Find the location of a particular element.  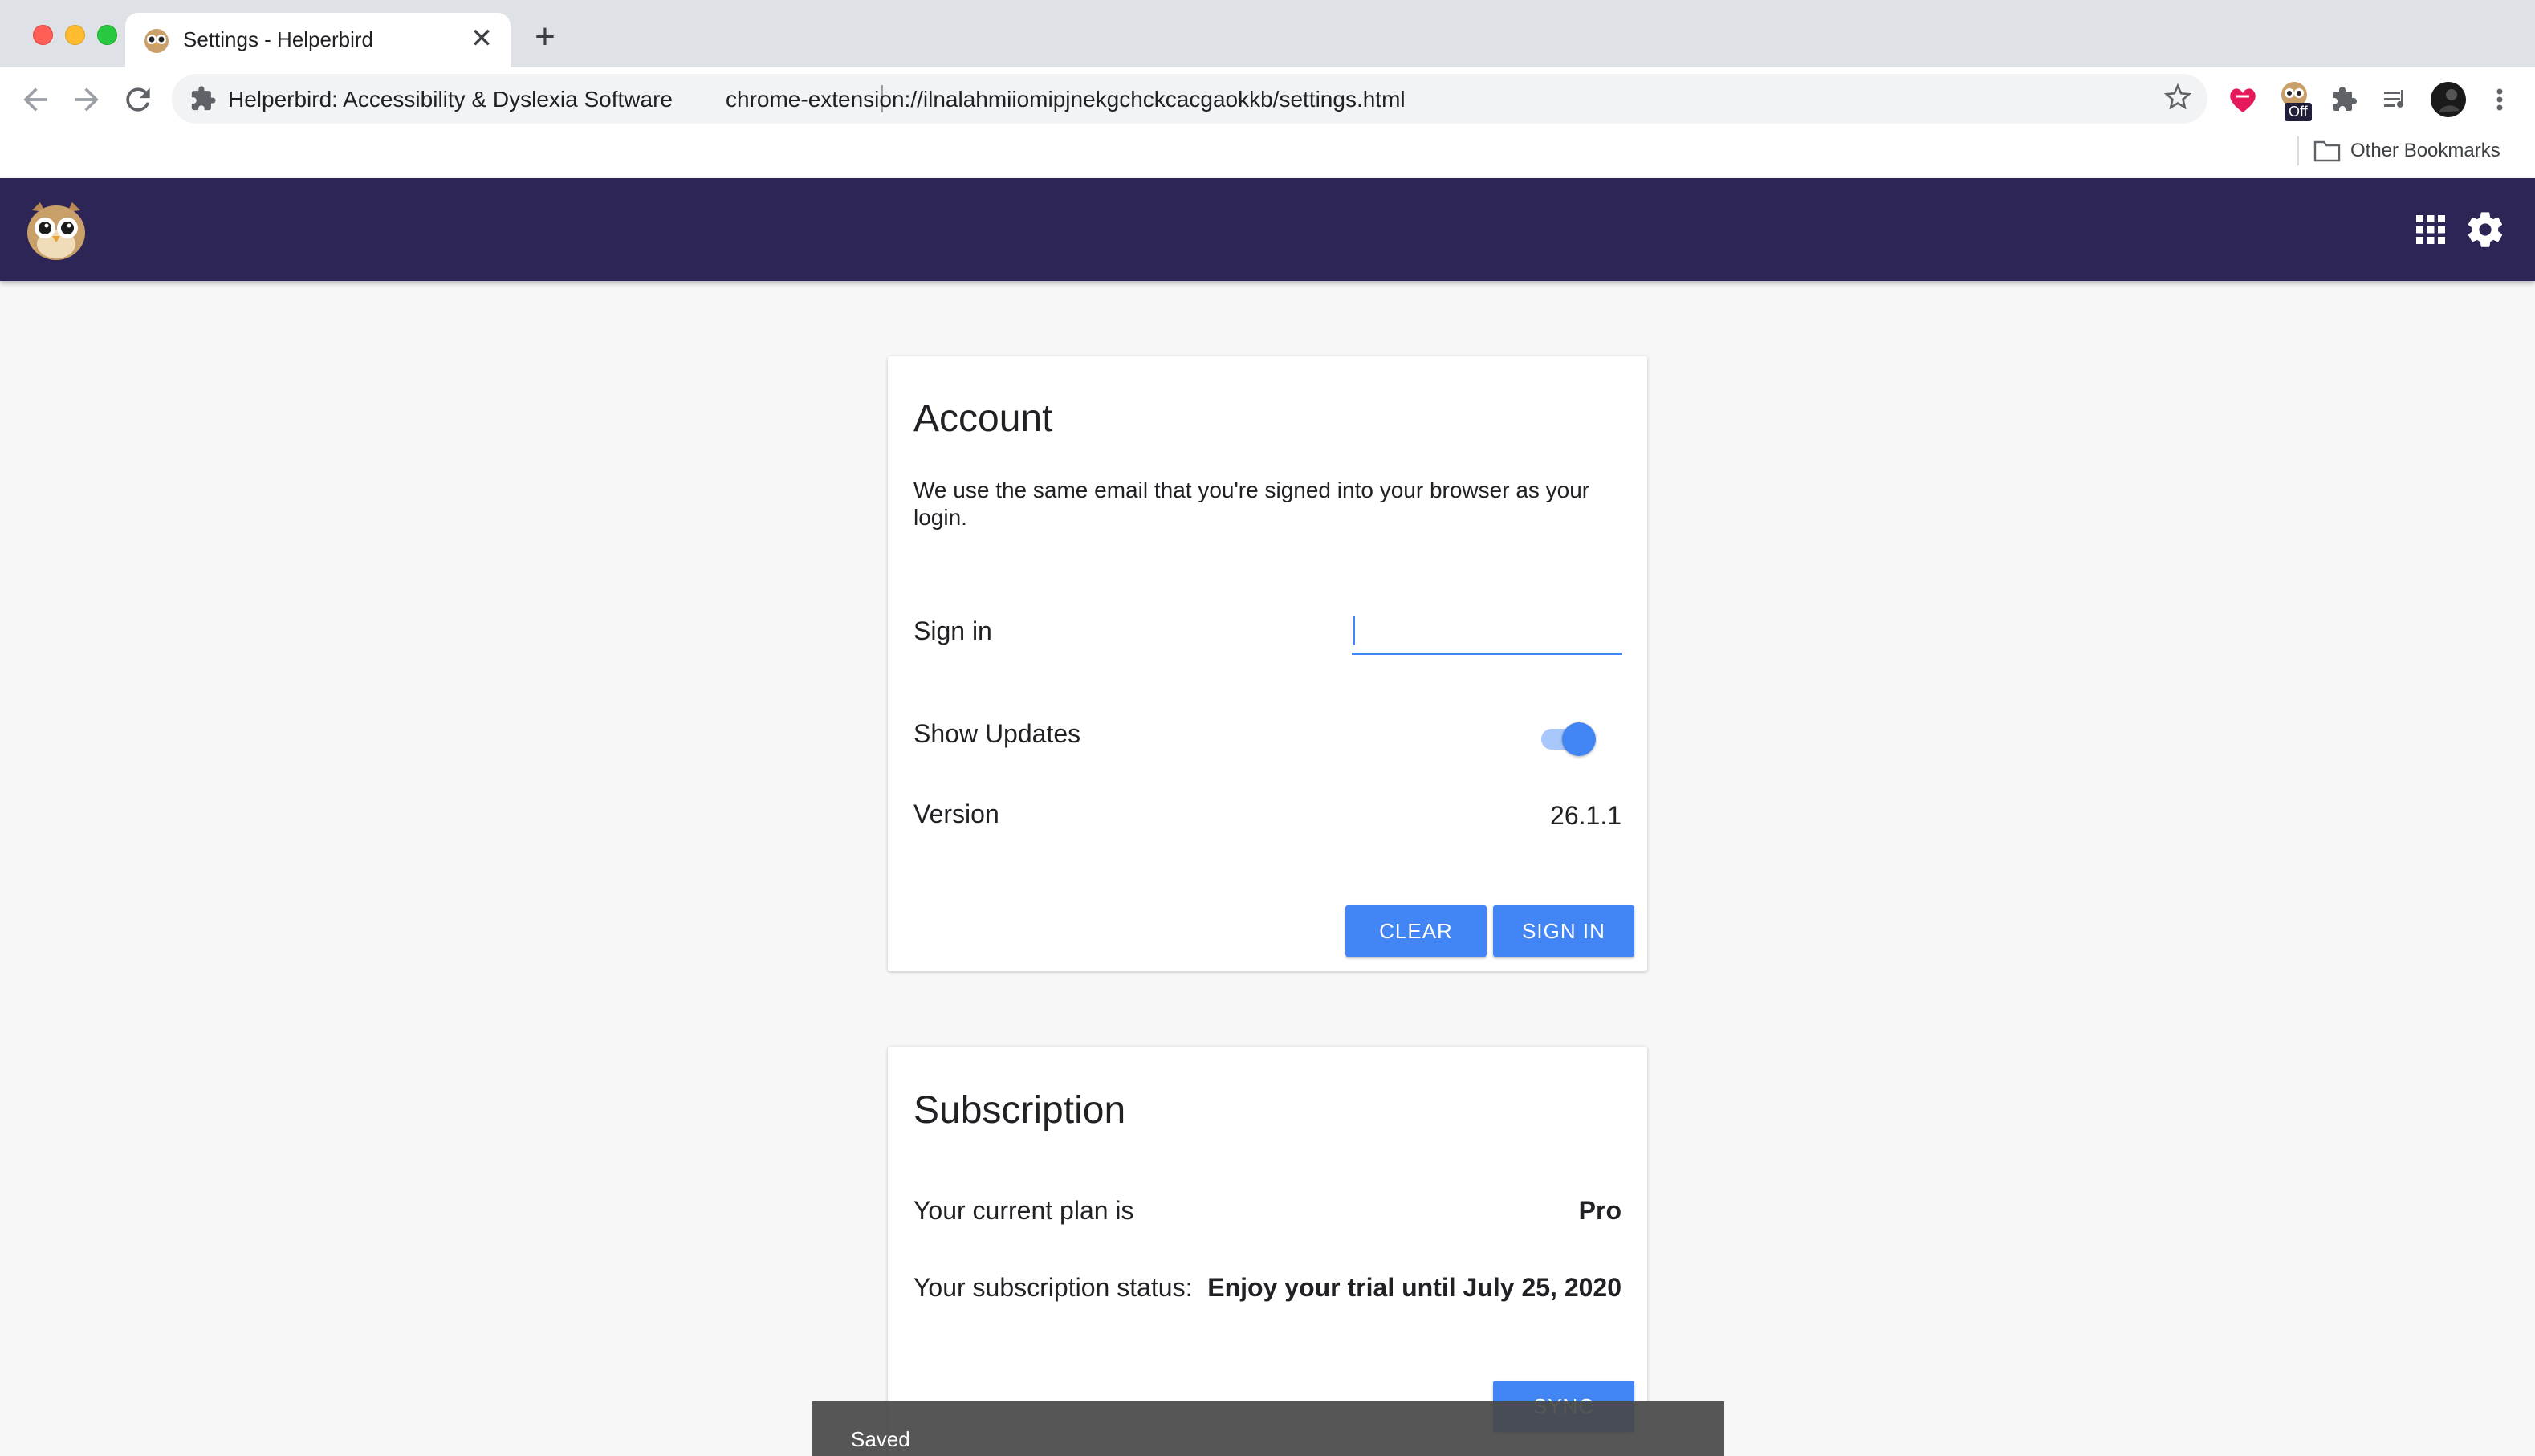

bookmarks-divider is located at coordinates (2298, 151).